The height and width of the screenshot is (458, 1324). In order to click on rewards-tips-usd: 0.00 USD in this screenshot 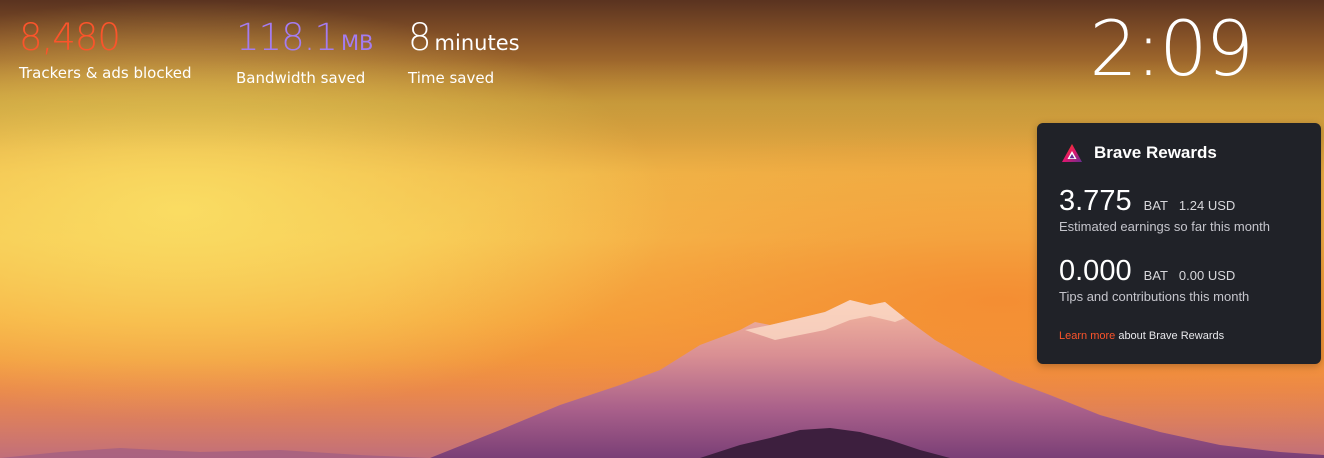, I will do `click(1207, 275)`.